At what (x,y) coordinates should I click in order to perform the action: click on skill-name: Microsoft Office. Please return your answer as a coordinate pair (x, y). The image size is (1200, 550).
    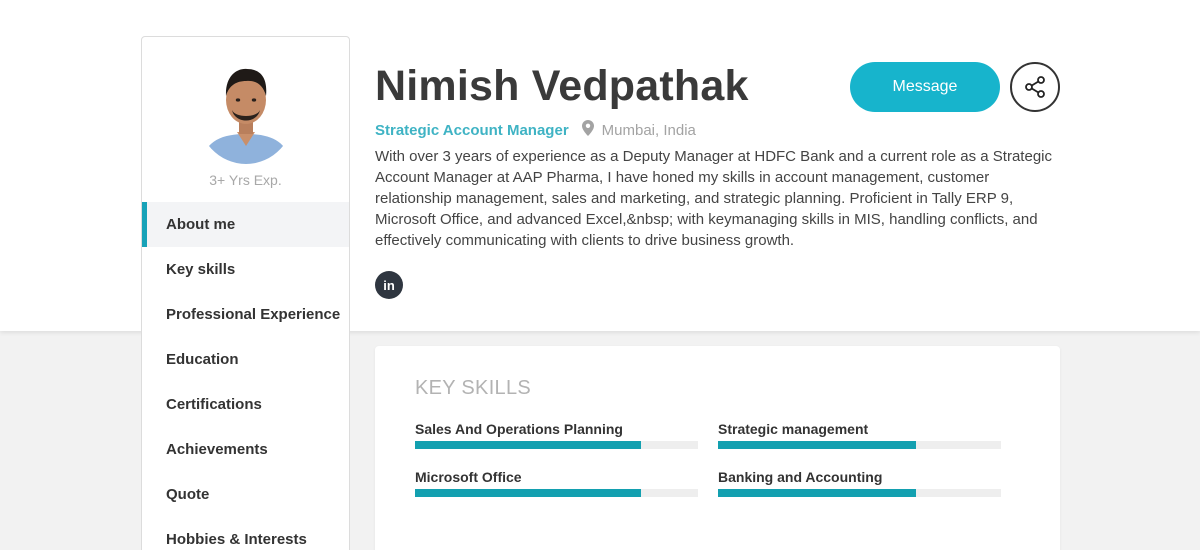
    Looking at the image, I should click on (468, 477).